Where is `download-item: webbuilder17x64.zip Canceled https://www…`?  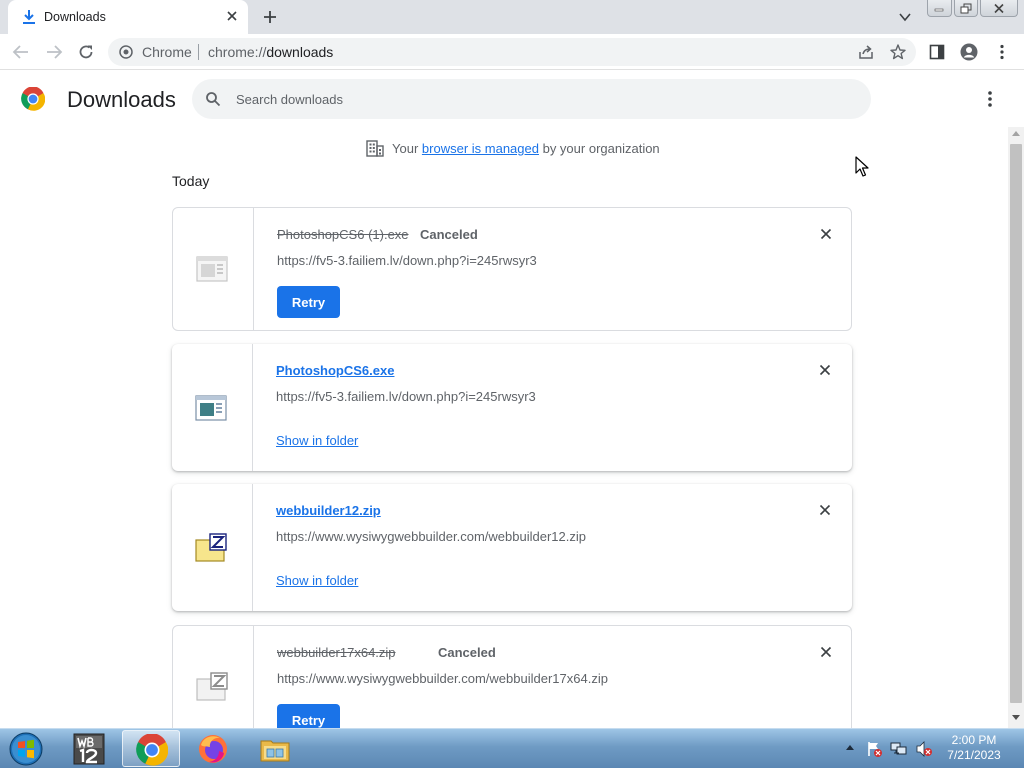 download-item: webbuilder17x64.zip Canceled https://www… is located at coordinates (512, 676).